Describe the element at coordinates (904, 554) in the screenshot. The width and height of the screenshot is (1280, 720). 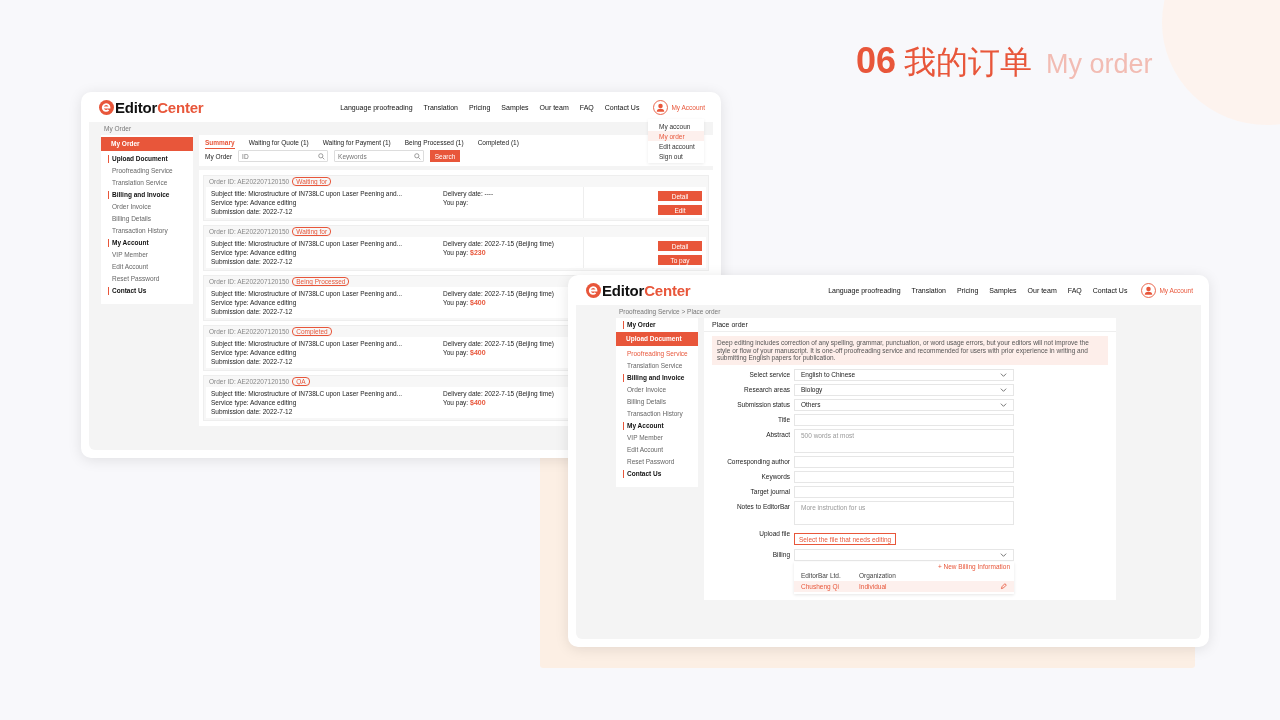
I see `select-field` at that location.